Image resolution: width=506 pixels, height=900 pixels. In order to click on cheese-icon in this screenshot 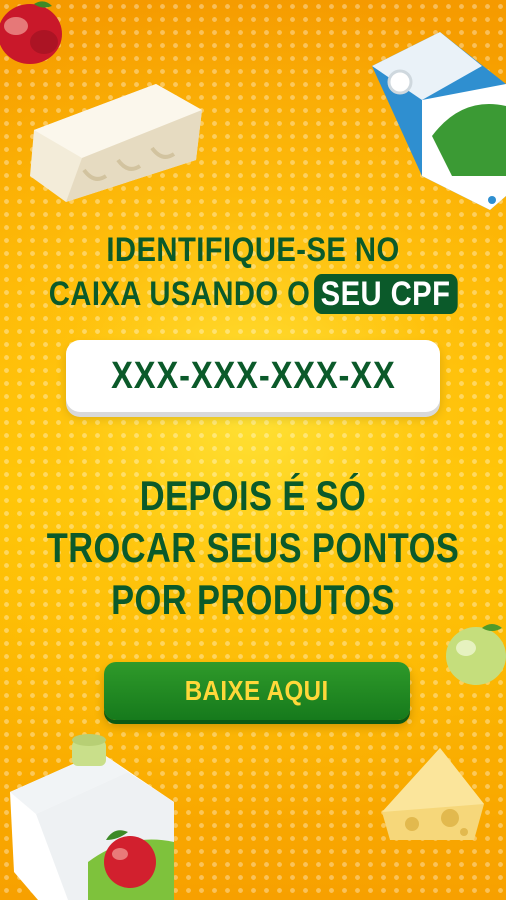, I will do `click(433, 794)`.